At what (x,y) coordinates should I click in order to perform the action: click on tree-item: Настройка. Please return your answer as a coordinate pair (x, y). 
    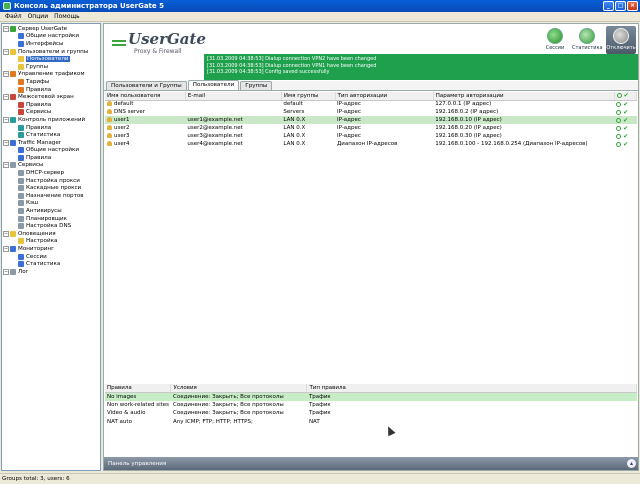
    Looking at the image, I should click on (51, 242).